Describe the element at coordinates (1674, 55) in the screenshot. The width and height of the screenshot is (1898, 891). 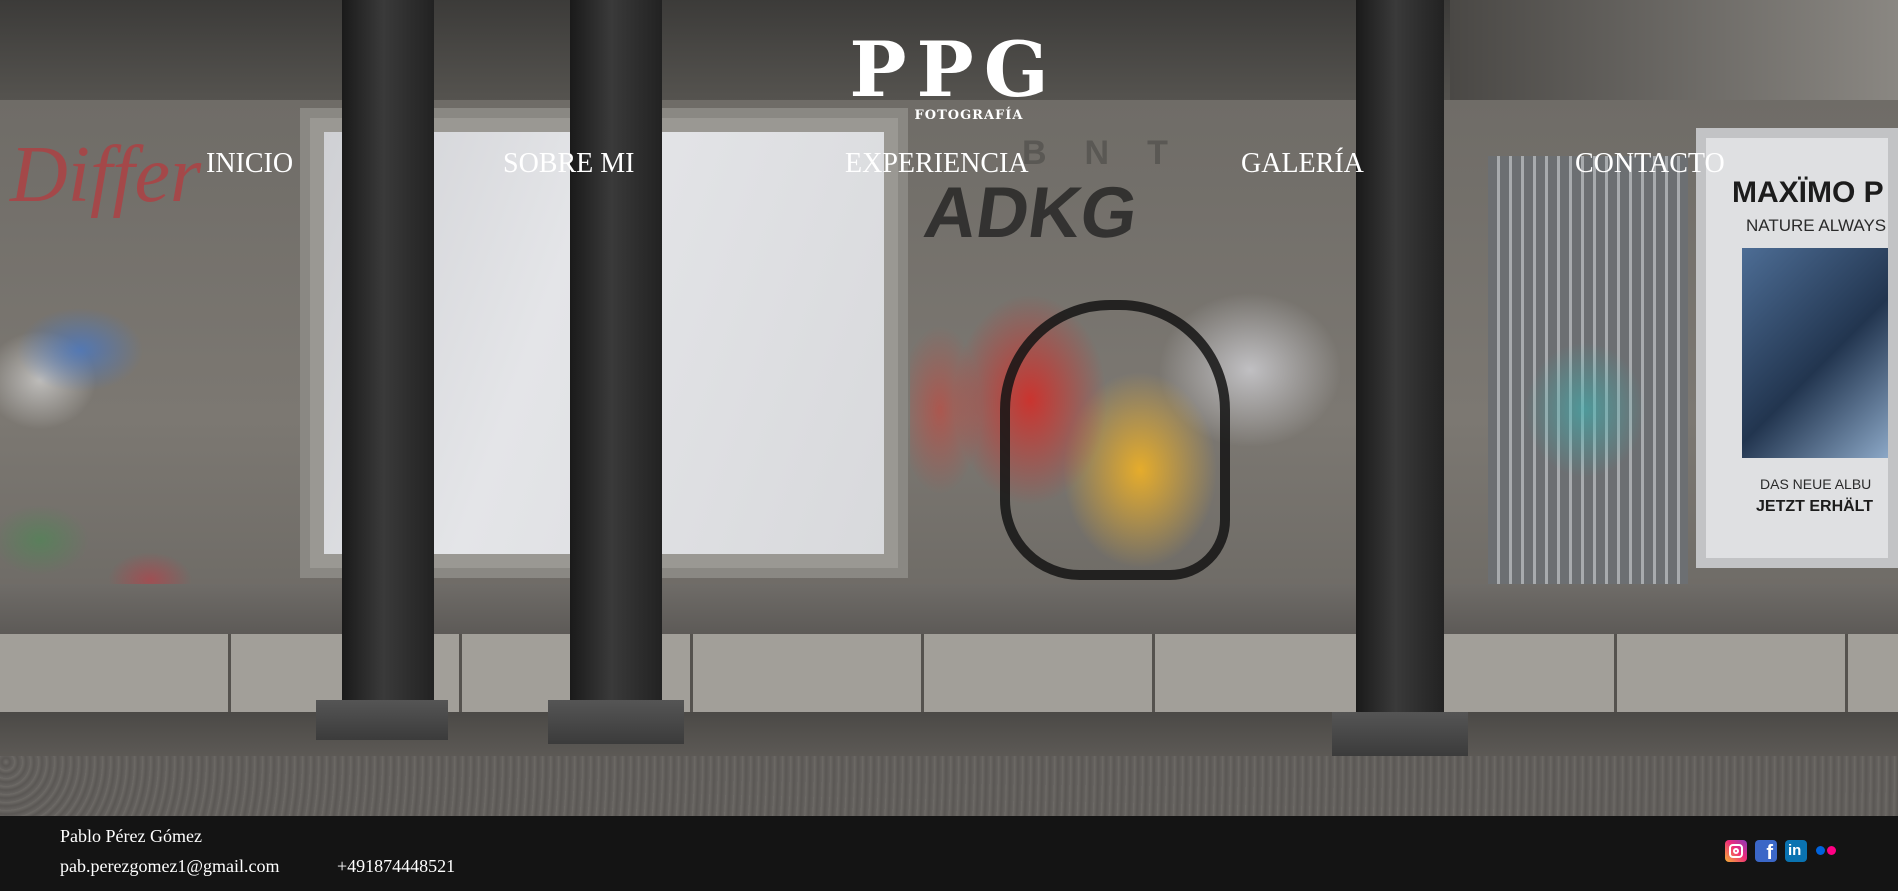
I see `ceiling-light-area` at that location.